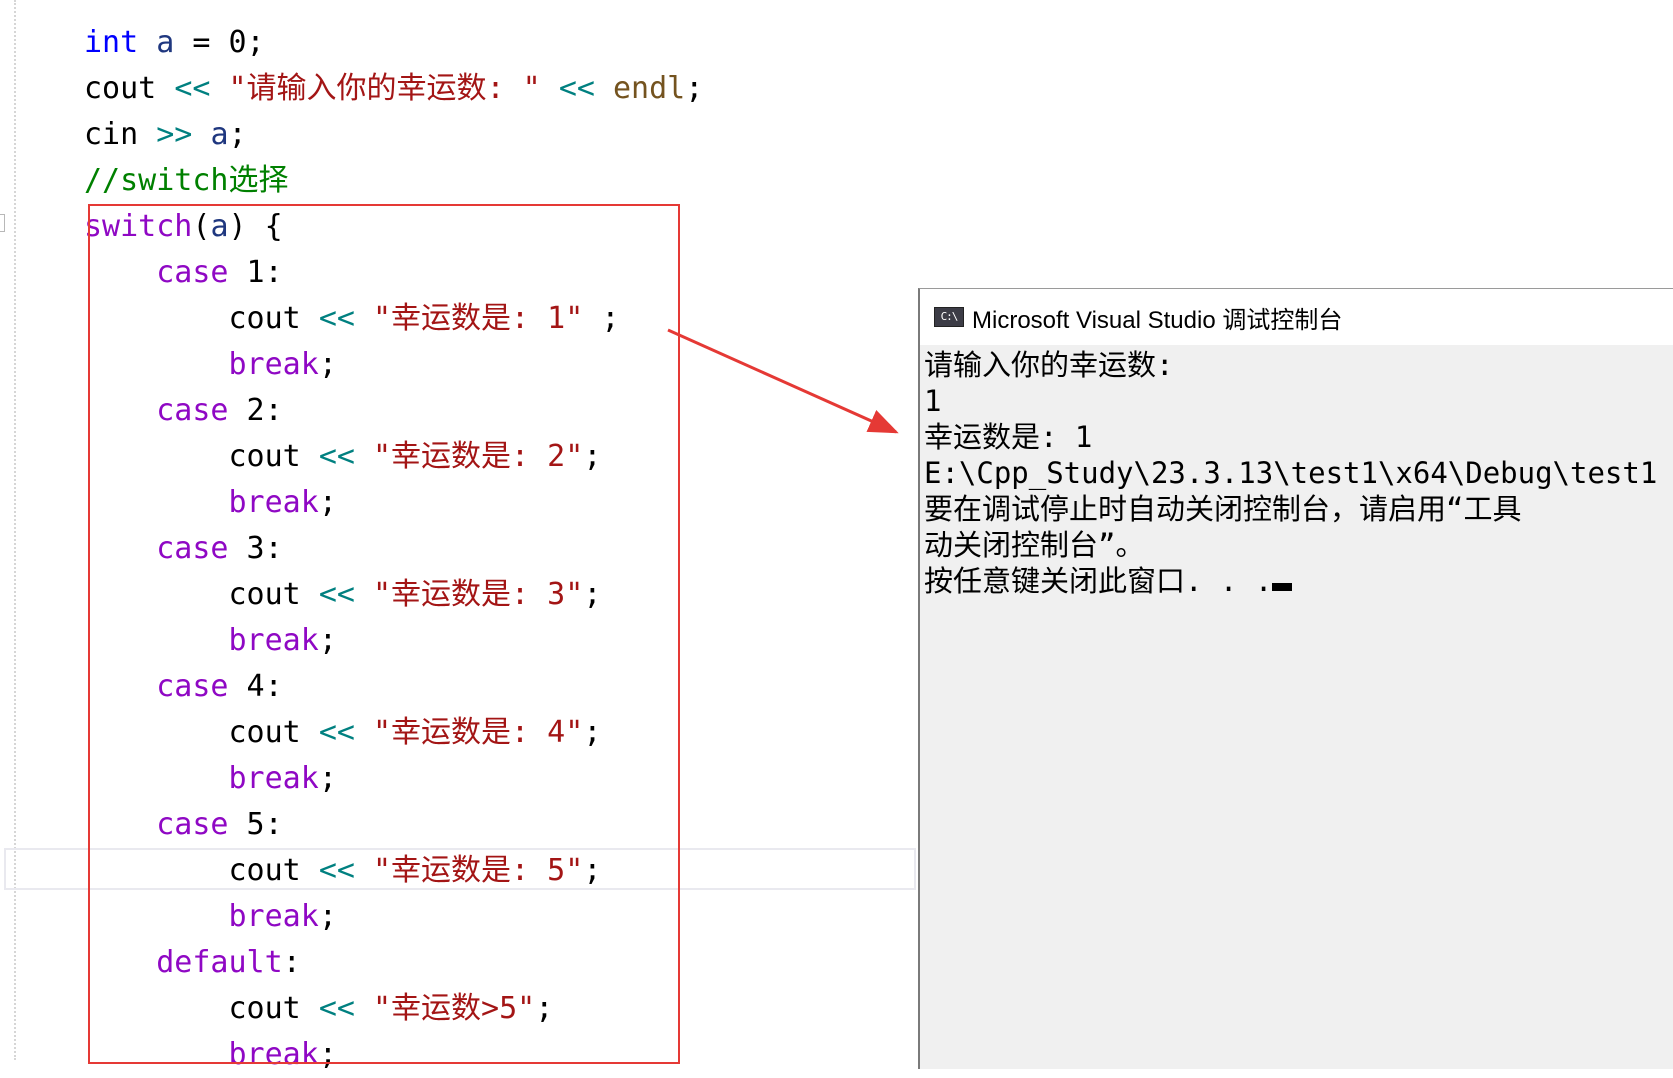 The image size is (1673, 1078). Describe the element at coordinates (1034, 545) in the screenshot. I see `console-line: 动关闭控制台”。` at that location.